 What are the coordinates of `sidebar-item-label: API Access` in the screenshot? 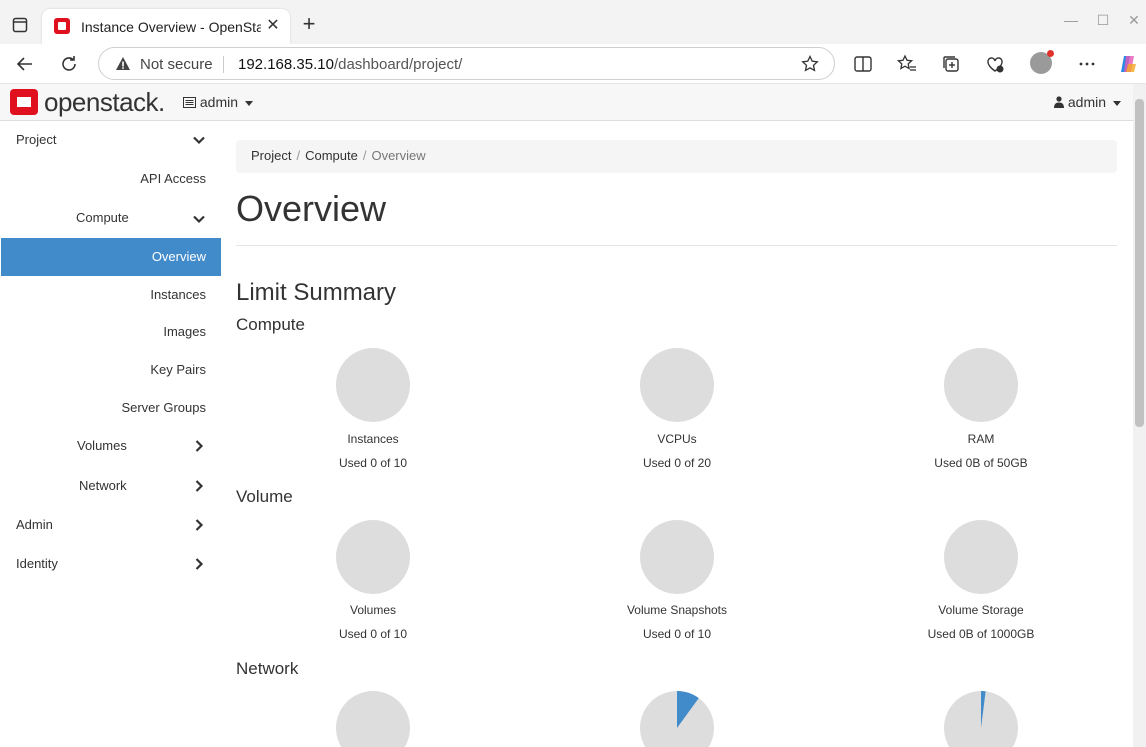 It's located at (173, 178).